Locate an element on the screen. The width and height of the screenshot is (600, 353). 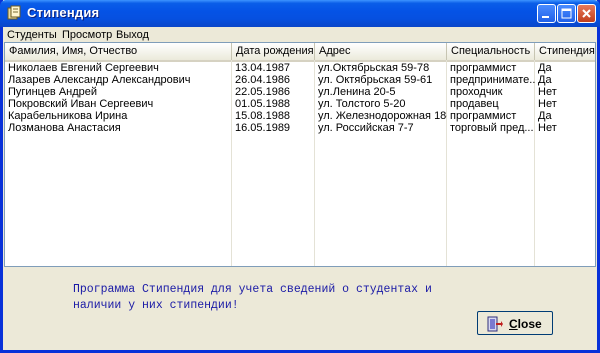
cell-birthdate: 13.04.1987 is located at coordinates (263, 68).